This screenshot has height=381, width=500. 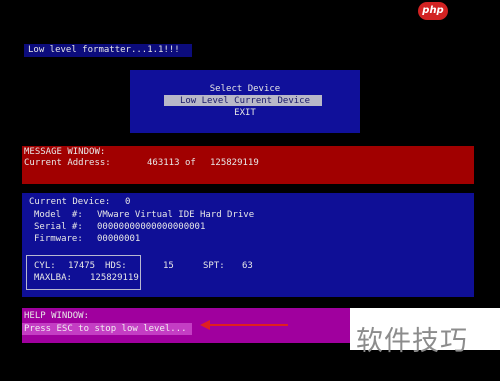 I want to click on menu-item-exit: EXIT, so click(x=245, y=113).